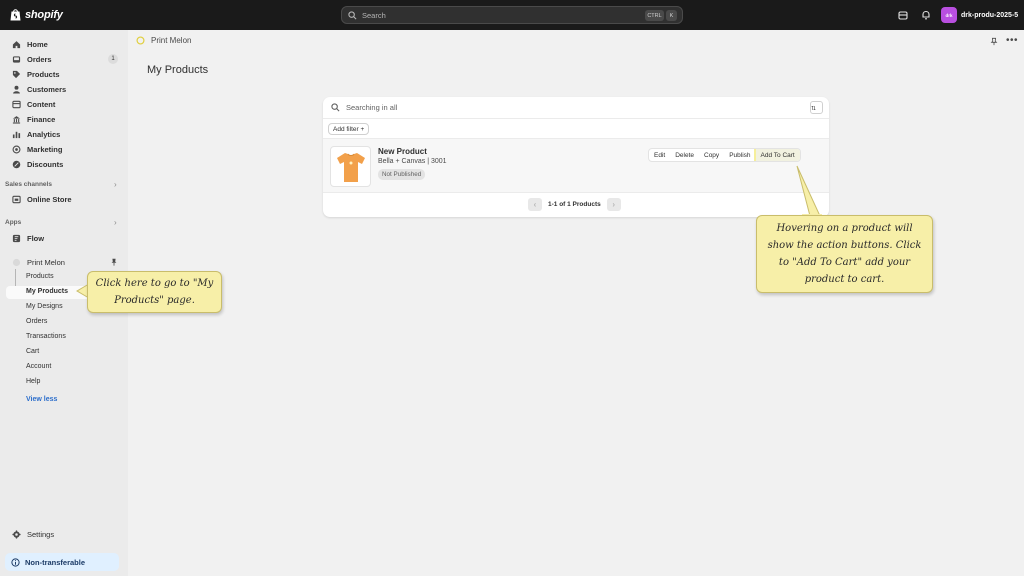  Describe the element at coordinates (32, 351) in the screenshot. I see `sidebar-subitem-cart: Cart` at that location.